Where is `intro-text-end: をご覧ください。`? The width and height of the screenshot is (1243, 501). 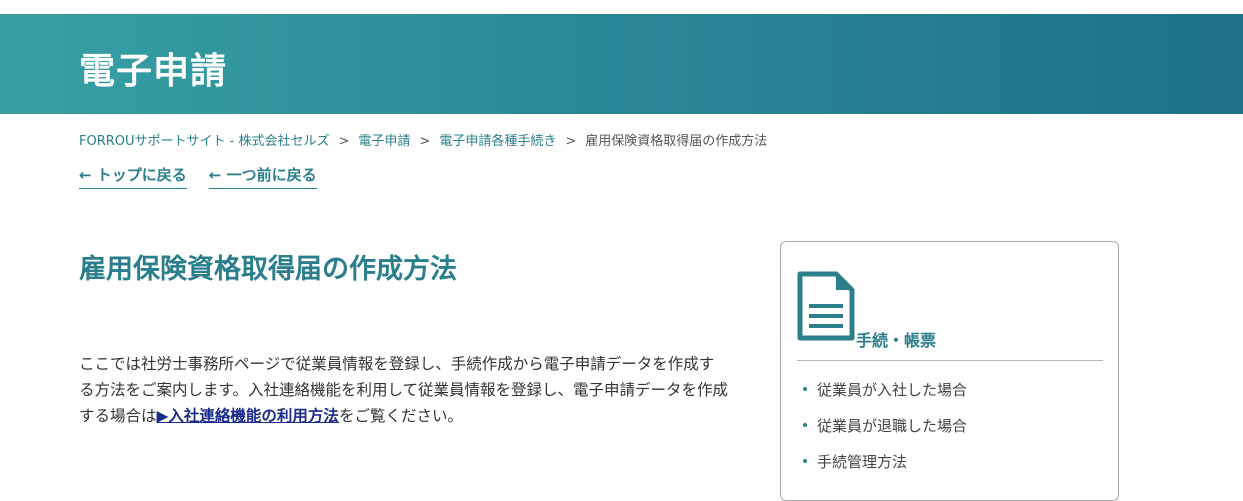 intro-text-end: をご覧ください。 is located at coordinates (400, 416).